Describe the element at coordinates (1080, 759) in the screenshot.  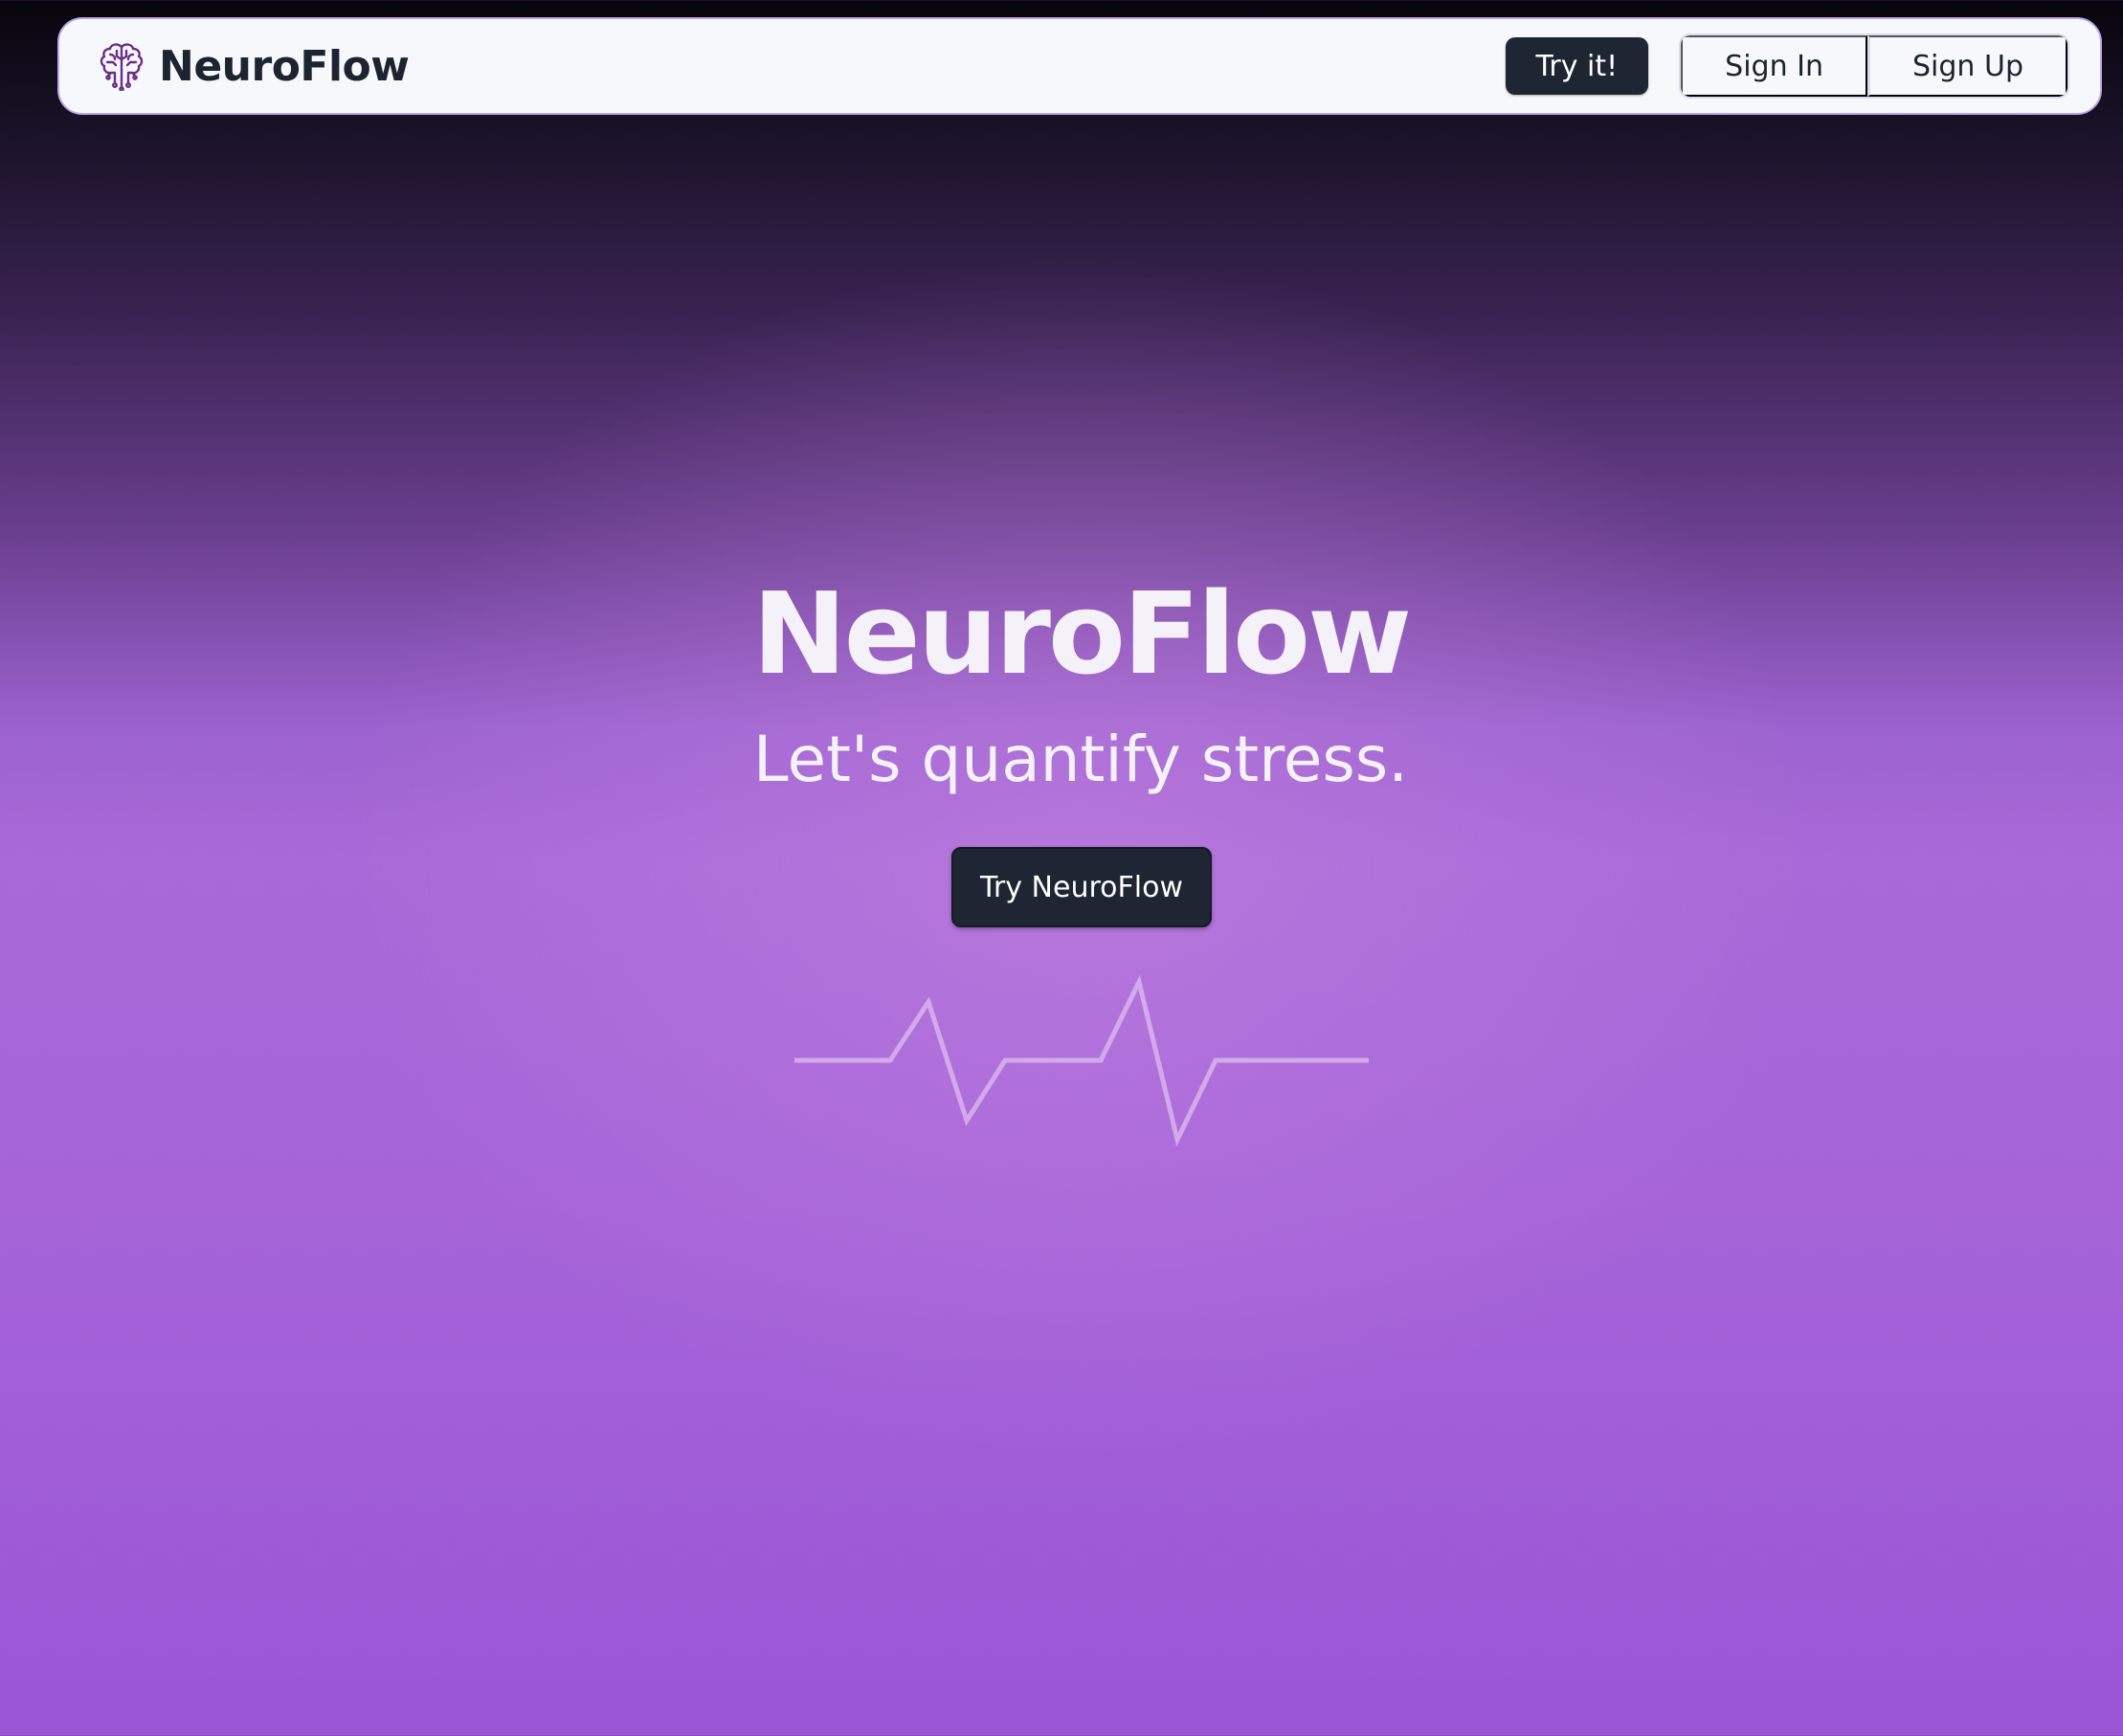
I see `hero-subtitle: Let's quantify stress.` at that location.